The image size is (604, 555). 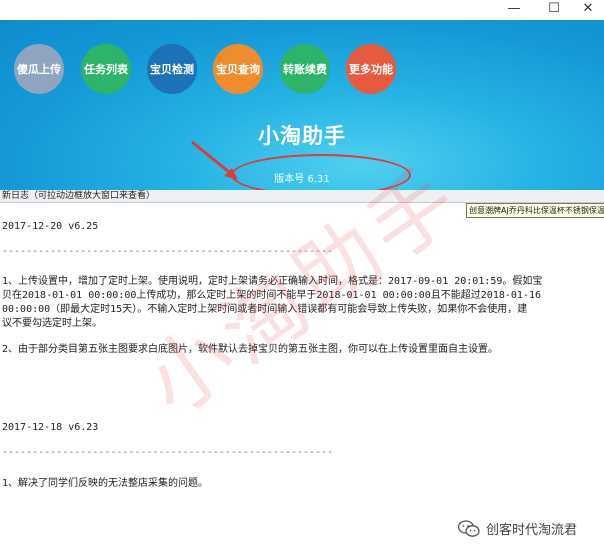 I want to click on close-button: ✕, so click(x=587, y=10).